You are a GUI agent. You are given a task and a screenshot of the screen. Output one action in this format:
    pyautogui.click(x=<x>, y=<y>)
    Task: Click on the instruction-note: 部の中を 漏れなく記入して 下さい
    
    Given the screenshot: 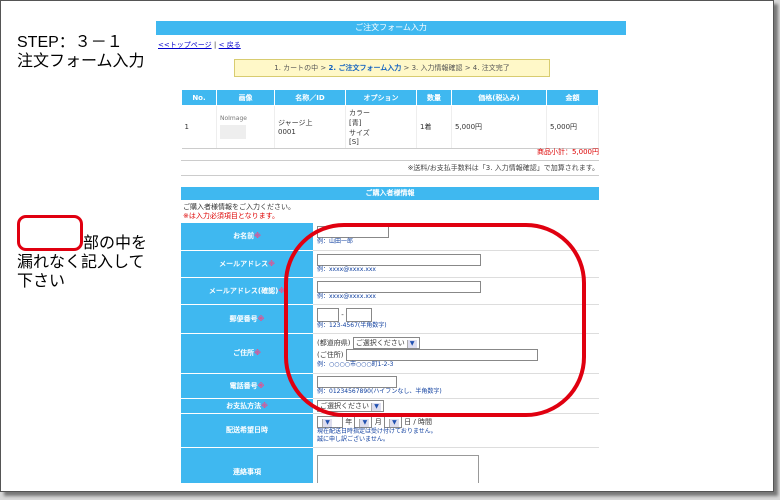 What is the action you would take?
    pyautogui.click(x=92, y=262)
    